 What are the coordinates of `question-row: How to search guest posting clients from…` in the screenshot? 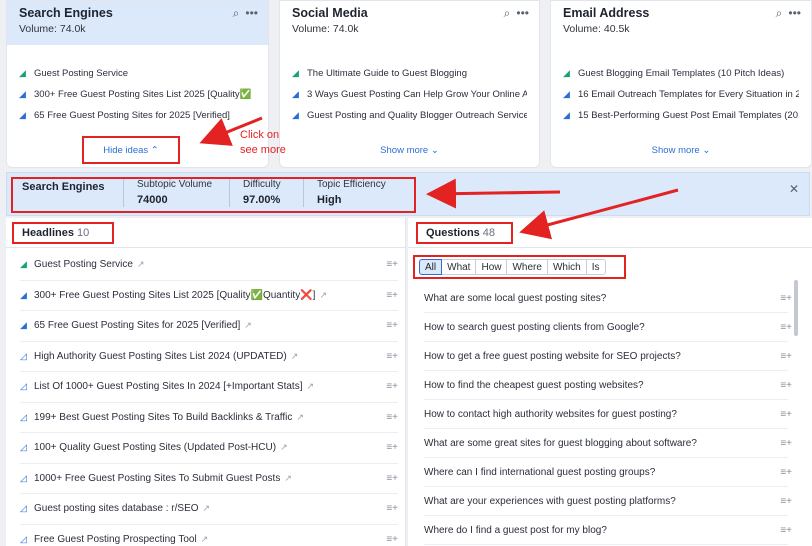 It's located at (608, 327).